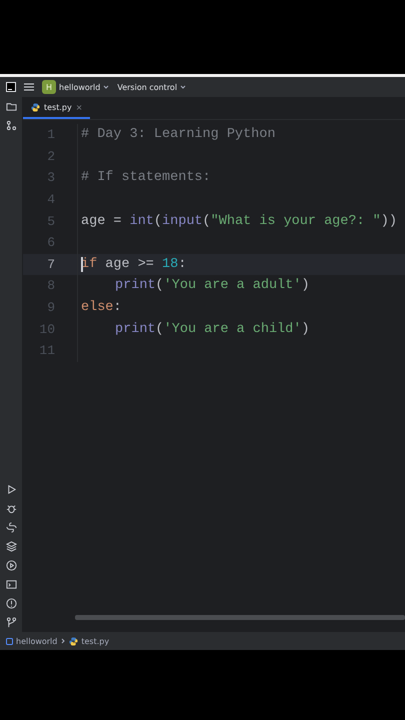  Describe the element at coordinates (240, 617) in the screenshot. I see `horizontal-scrollbar` at that location.